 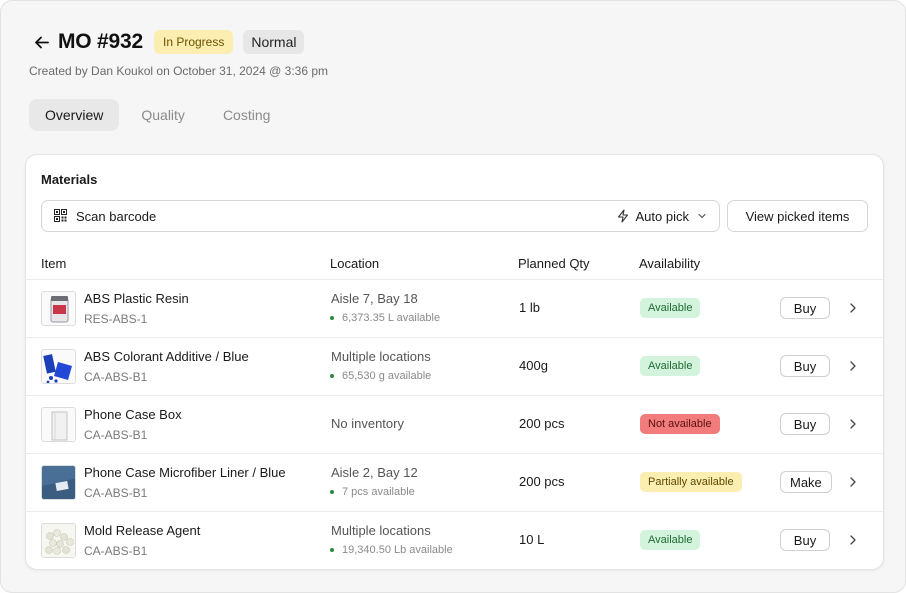 What do you see at coordinates (367, 423) in the screenshot?
I see `item-location: No inventory` at bounding box center [367, 423].